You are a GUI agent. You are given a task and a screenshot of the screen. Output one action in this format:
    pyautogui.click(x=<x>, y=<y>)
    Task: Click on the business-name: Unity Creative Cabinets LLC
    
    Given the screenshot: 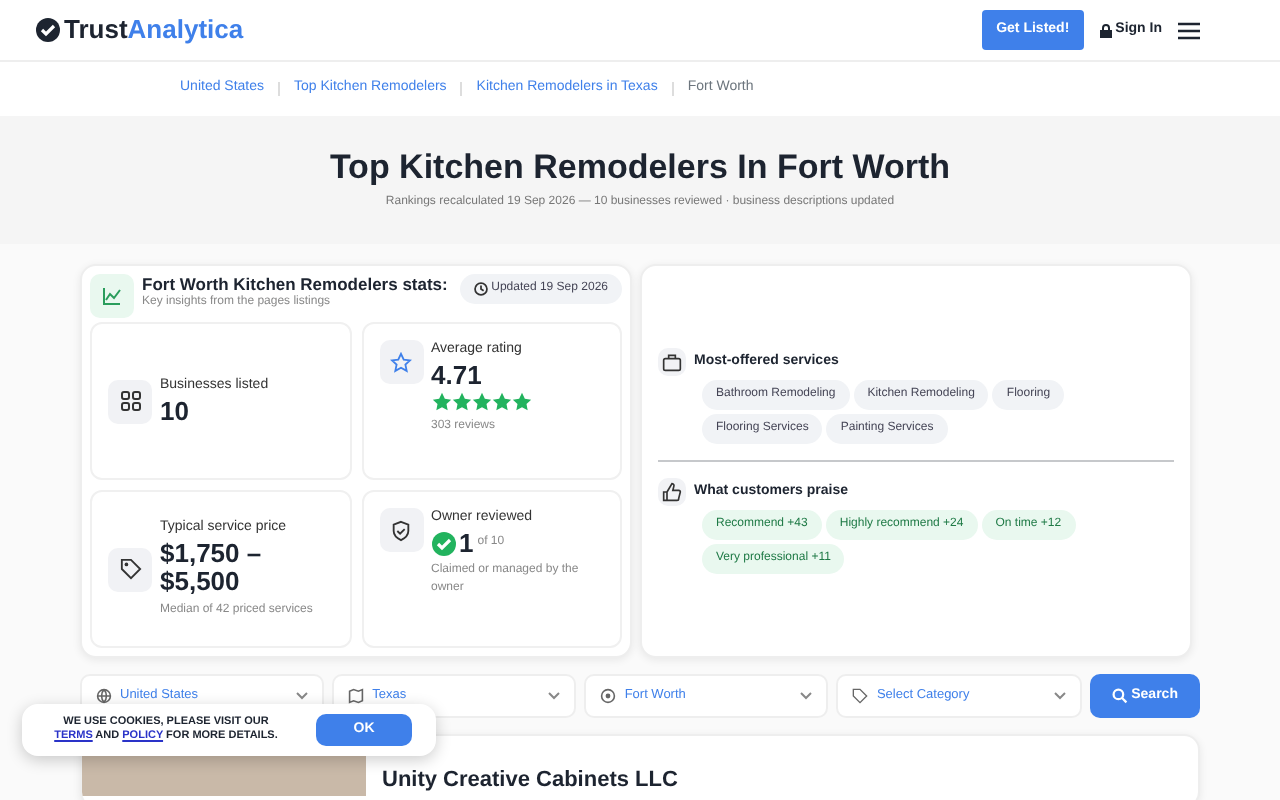 What is the action you would take?
    pyautogui.click(x=530, y=781)
    